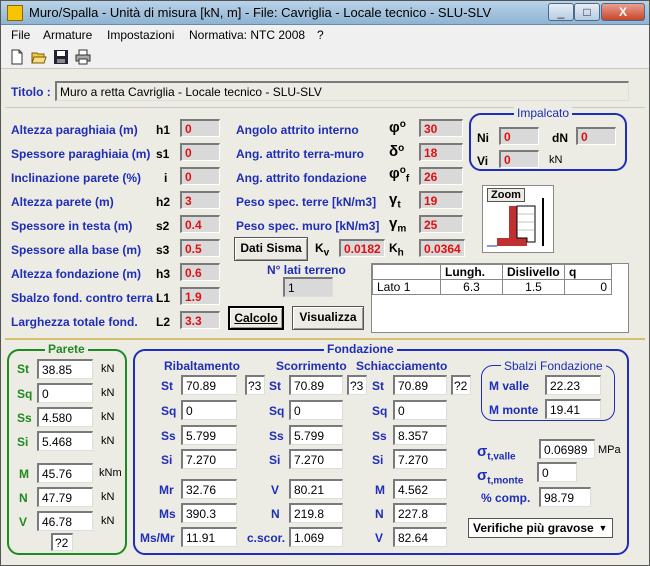 This screenshot has width=650, height=566. Describe the element at coordinates (441, 224) in the screenshot. I see `soil-input-gammam: 25` at that location.